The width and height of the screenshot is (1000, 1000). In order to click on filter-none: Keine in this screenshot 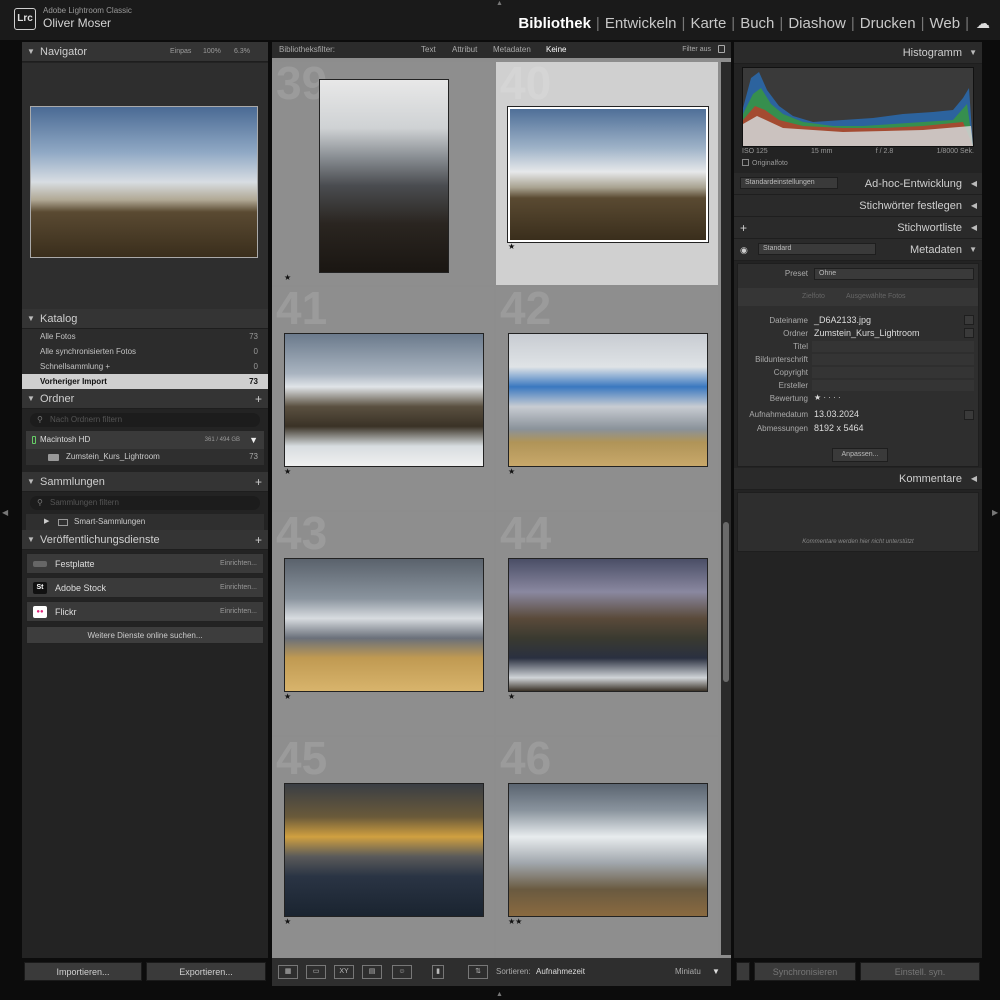, I will do `click(556, 50)`.